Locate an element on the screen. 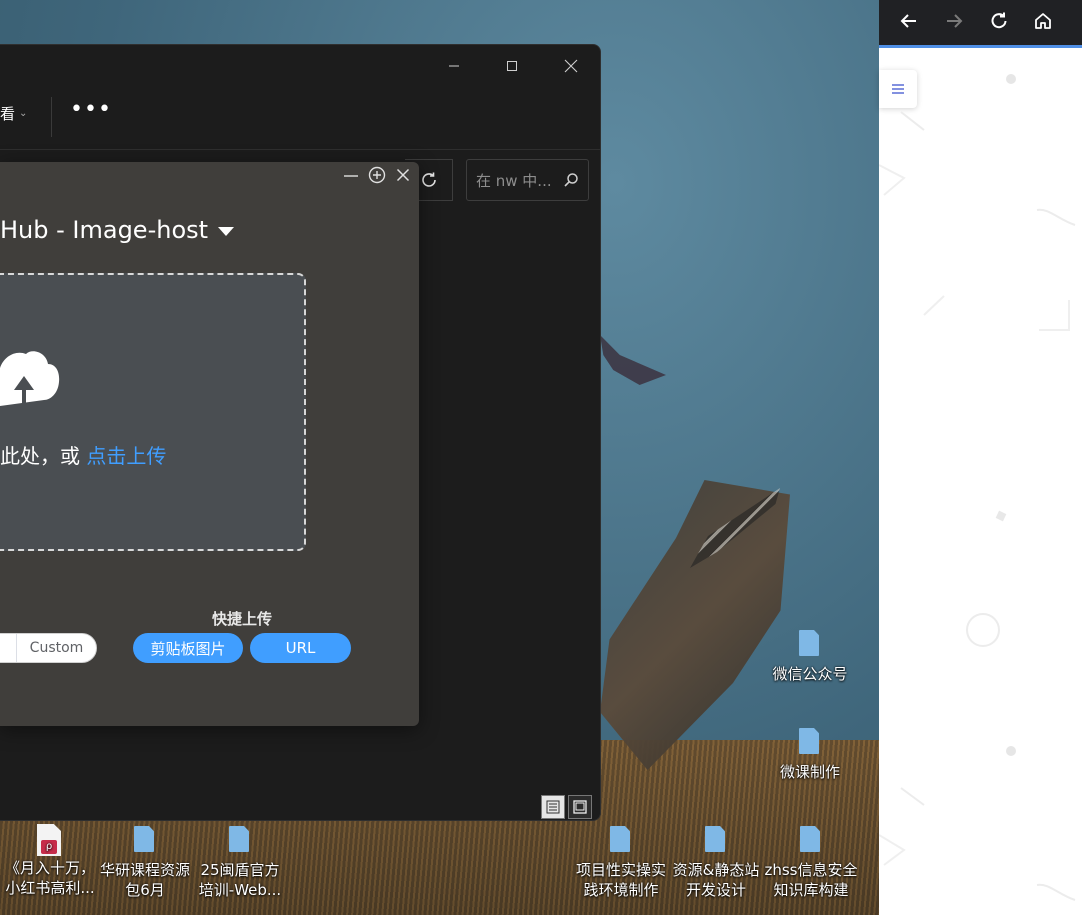 This screenshot has height=915, width=1082. desktop-icon: 微信公众号 is located at coordinates (810, 657).